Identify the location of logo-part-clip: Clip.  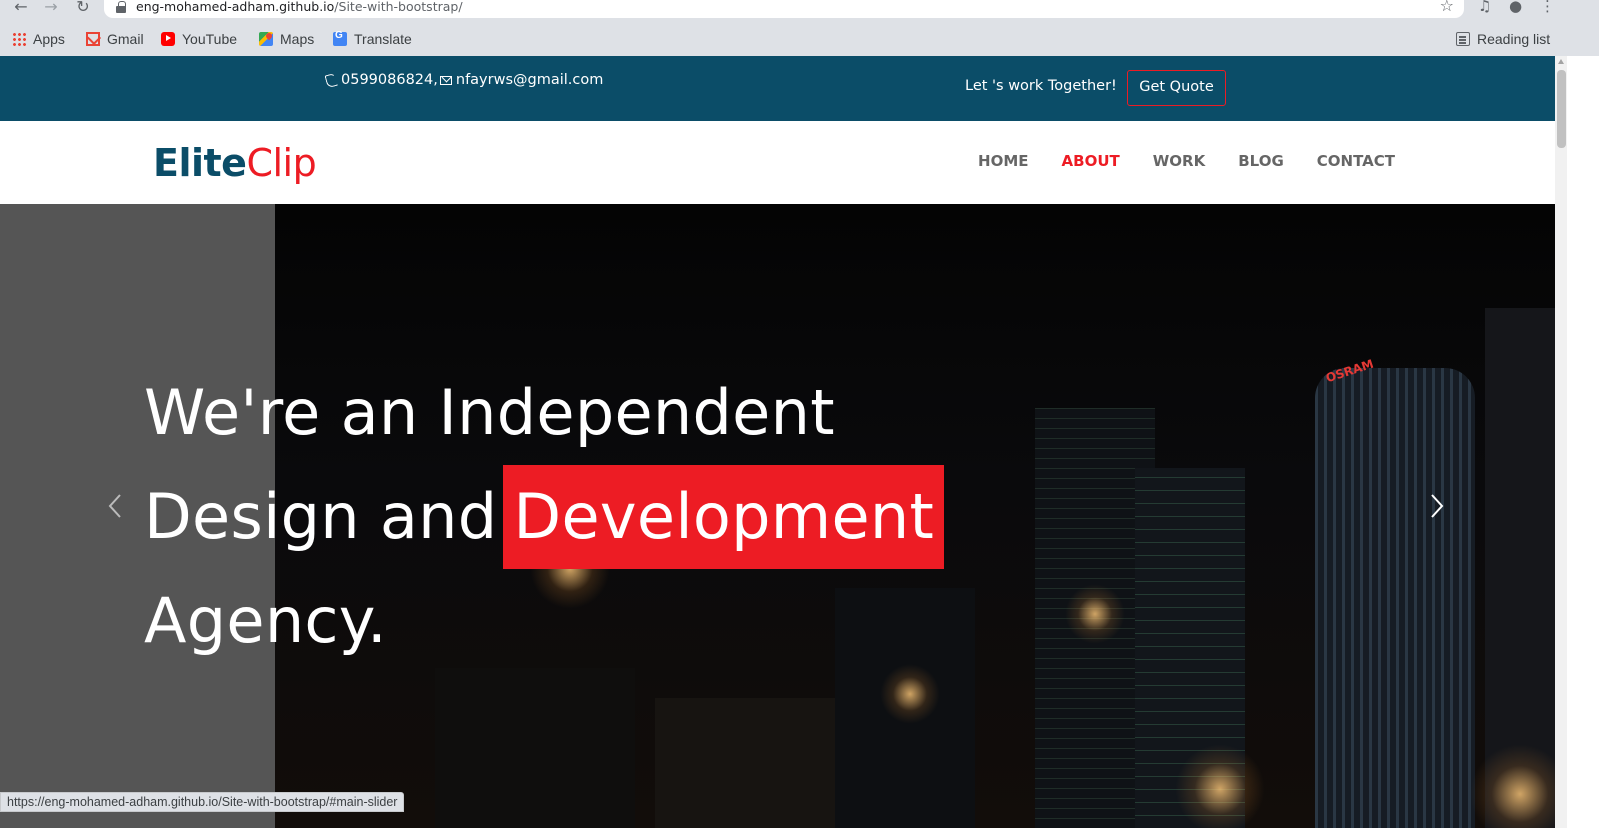
(281, 163).